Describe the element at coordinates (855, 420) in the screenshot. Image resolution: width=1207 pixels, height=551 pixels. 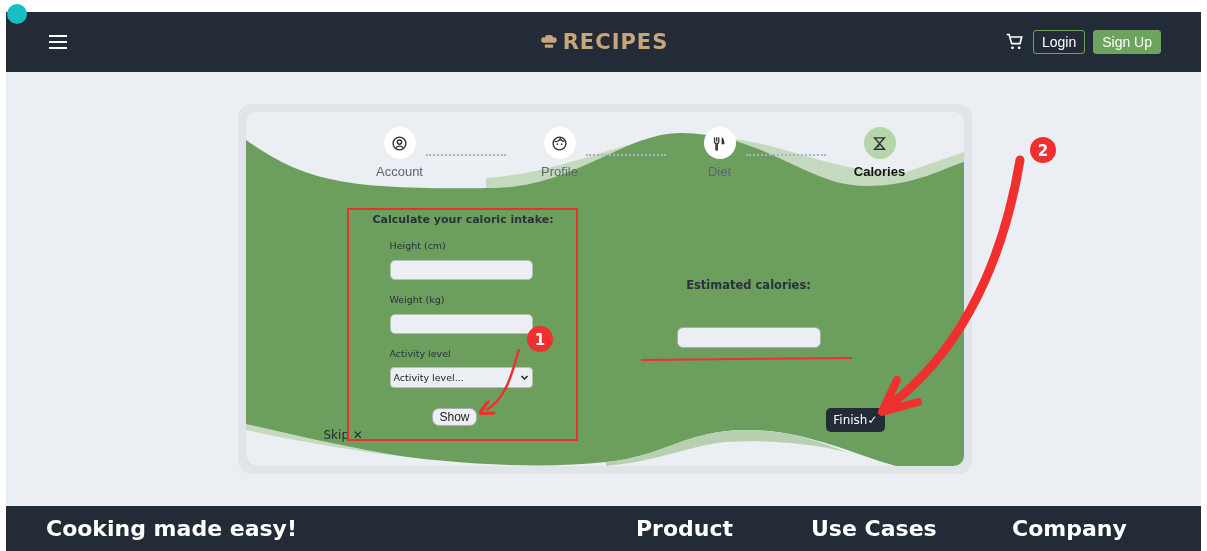
I see `finish-button: Finish✓` at that location.